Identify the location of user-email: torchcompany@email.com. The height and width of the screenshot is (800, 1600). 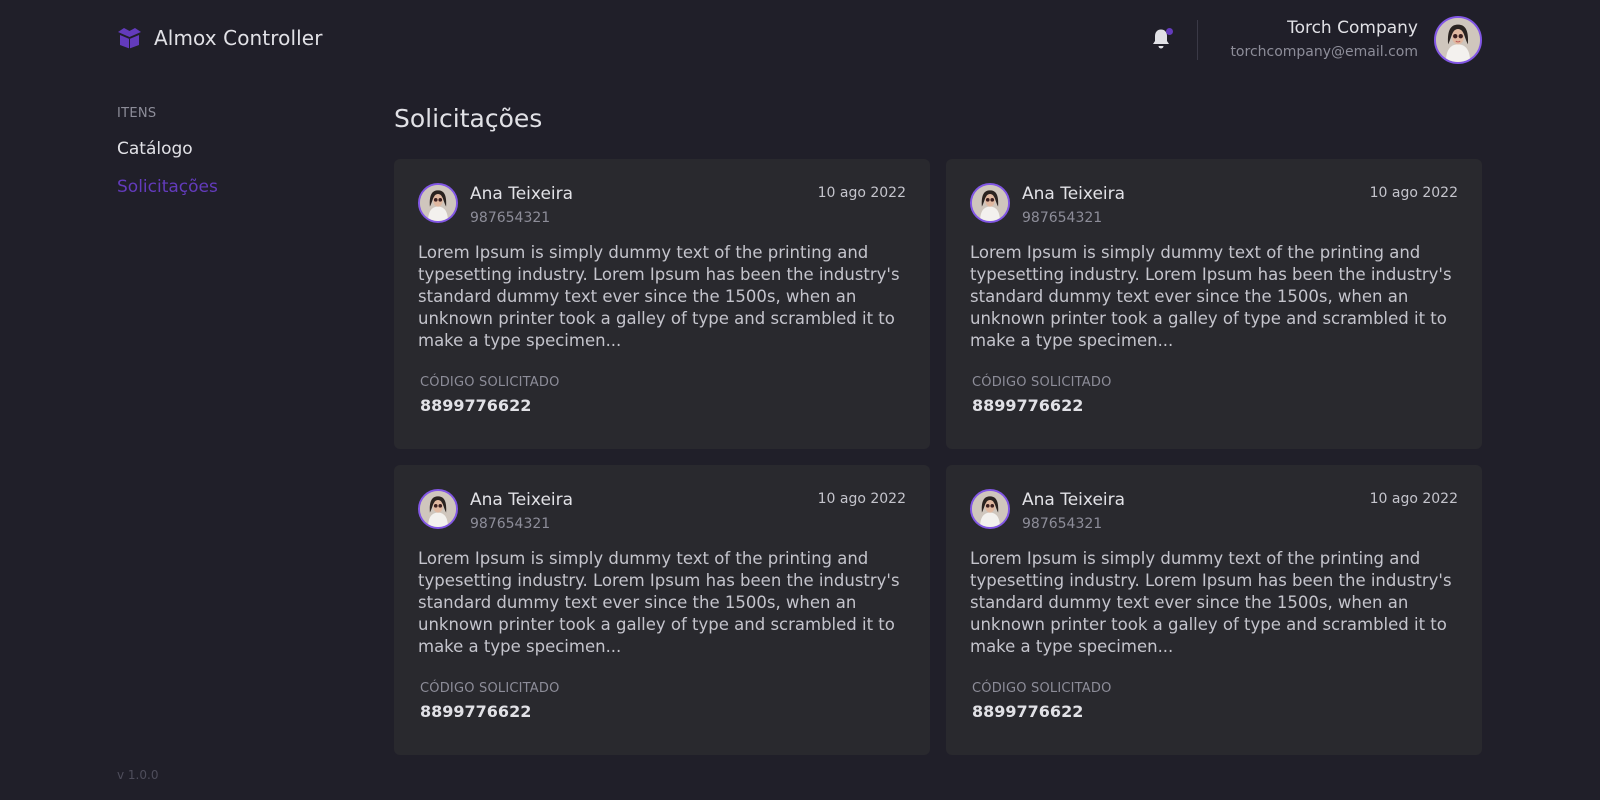
(1324, 52).